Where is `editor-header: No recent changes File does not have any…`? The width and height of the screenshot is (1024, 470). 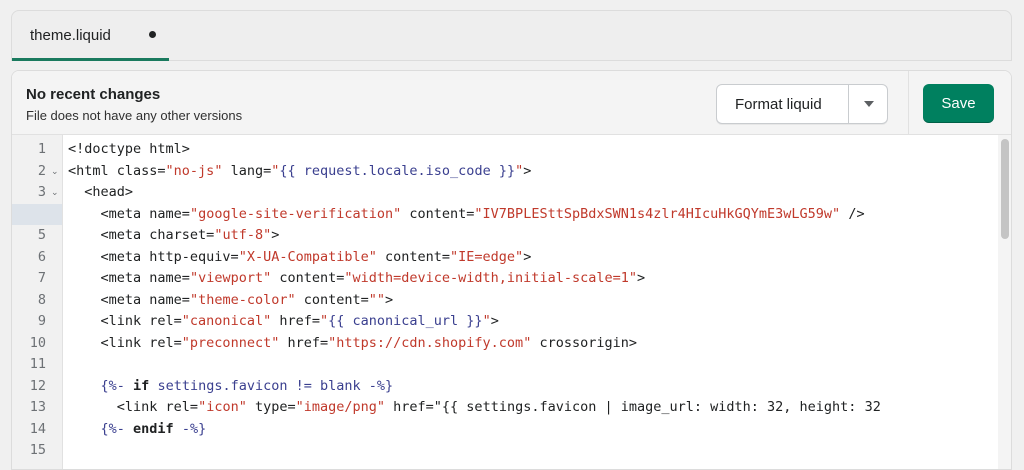 editor-header: No recent changes File does not have any… is located at coordinates (511, 103).